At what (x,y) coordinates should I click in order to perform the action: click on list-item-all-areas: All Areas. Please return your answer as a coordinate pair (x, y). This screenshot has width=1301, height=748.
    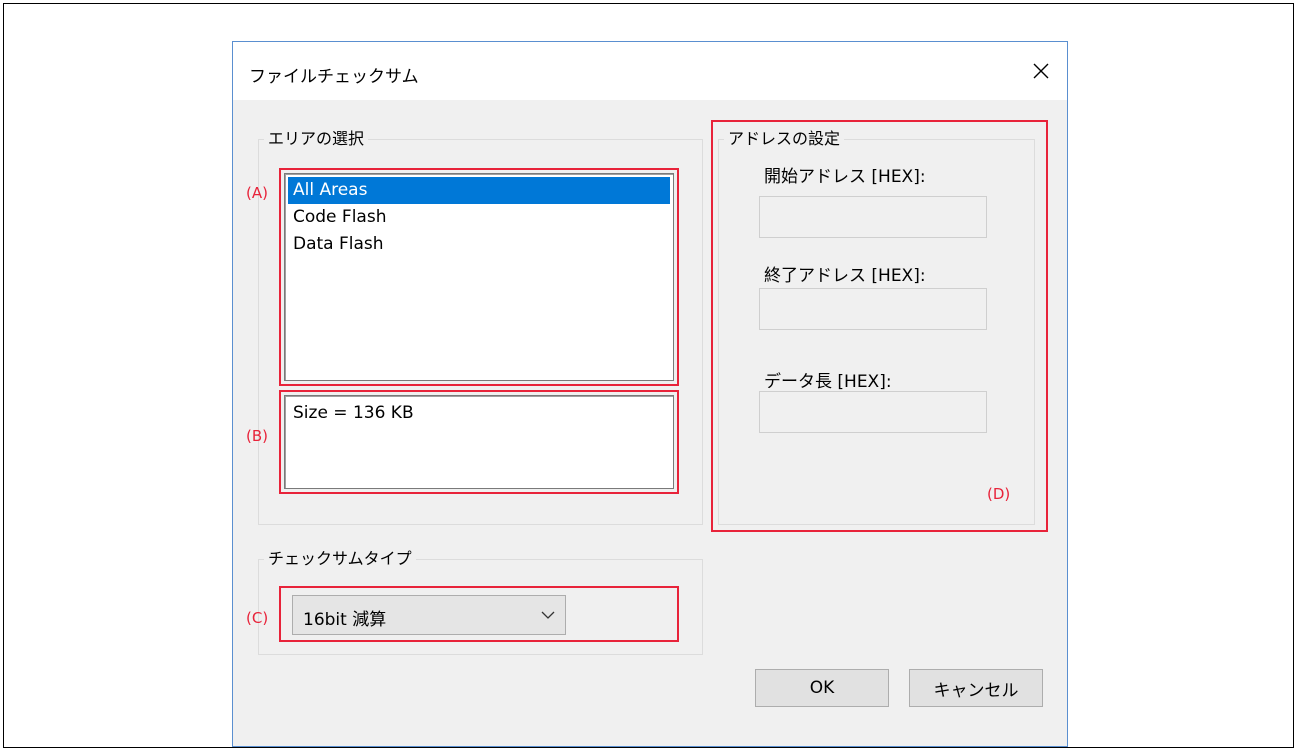
    Looking at the image, I should click on (479, 190).